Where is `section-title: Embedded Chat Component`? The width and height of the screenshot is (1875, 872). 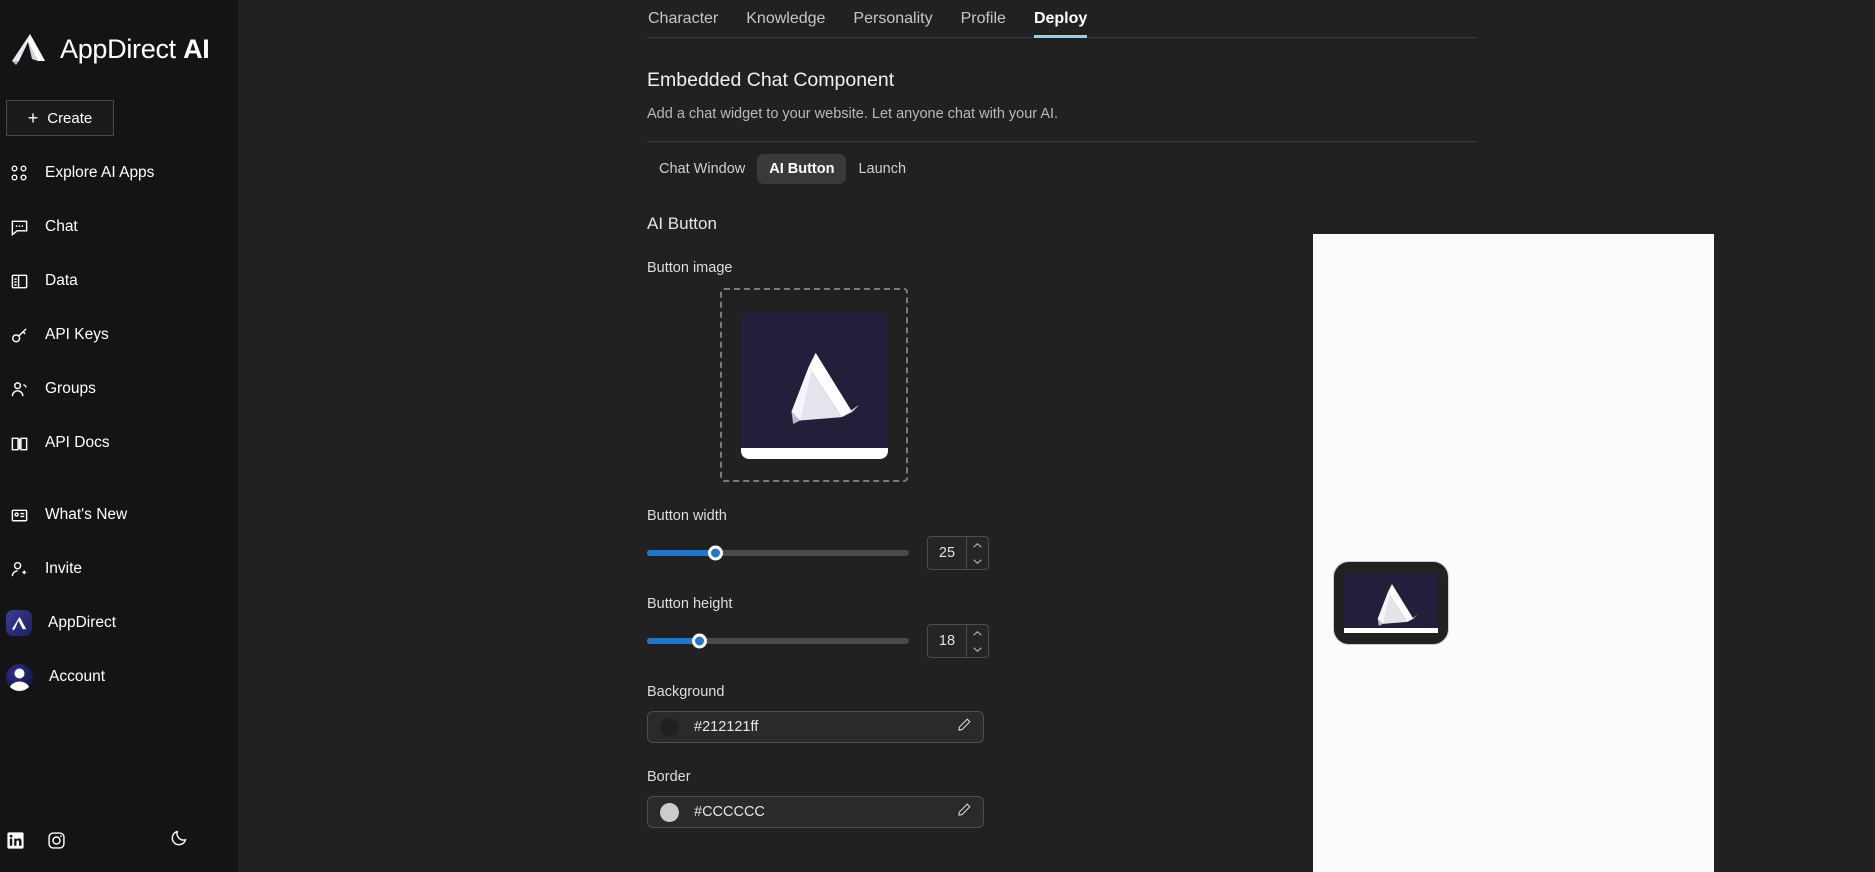 section-title: Embedded Chat Component is located at coordinates (771, 80).